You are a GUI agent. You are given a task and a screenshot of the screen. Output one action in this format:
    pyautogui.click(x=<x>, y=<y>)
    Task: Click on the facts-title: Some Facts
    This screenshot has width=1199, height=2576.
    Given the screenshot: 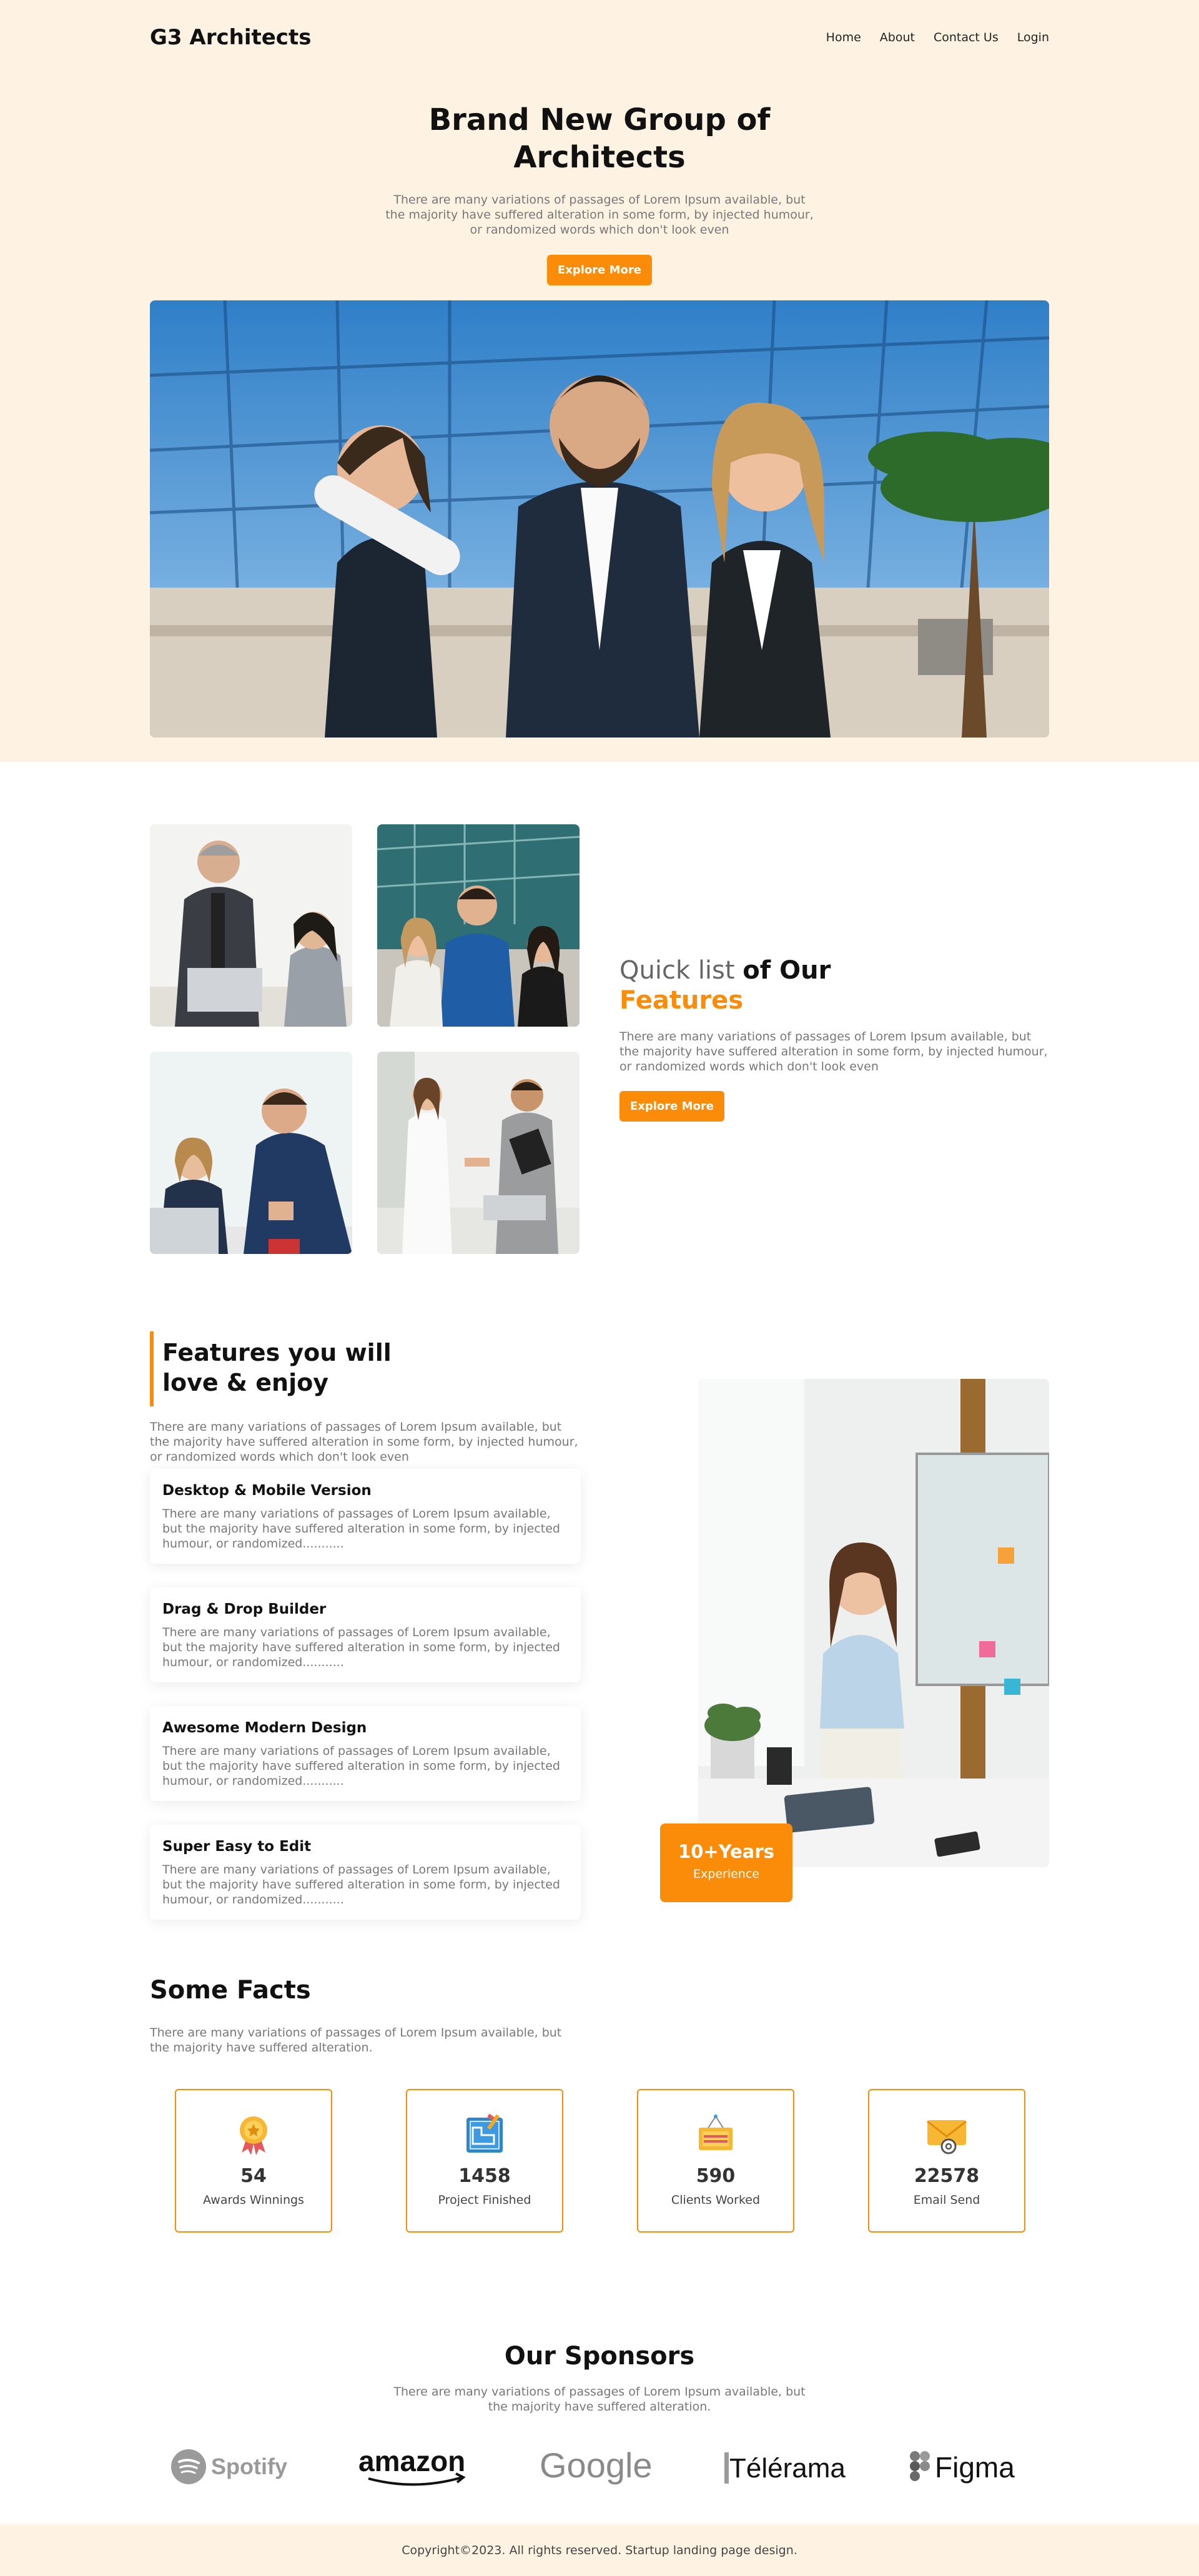 What is the action you would take?
    pyautogui.click(x=230, y=1991)
    